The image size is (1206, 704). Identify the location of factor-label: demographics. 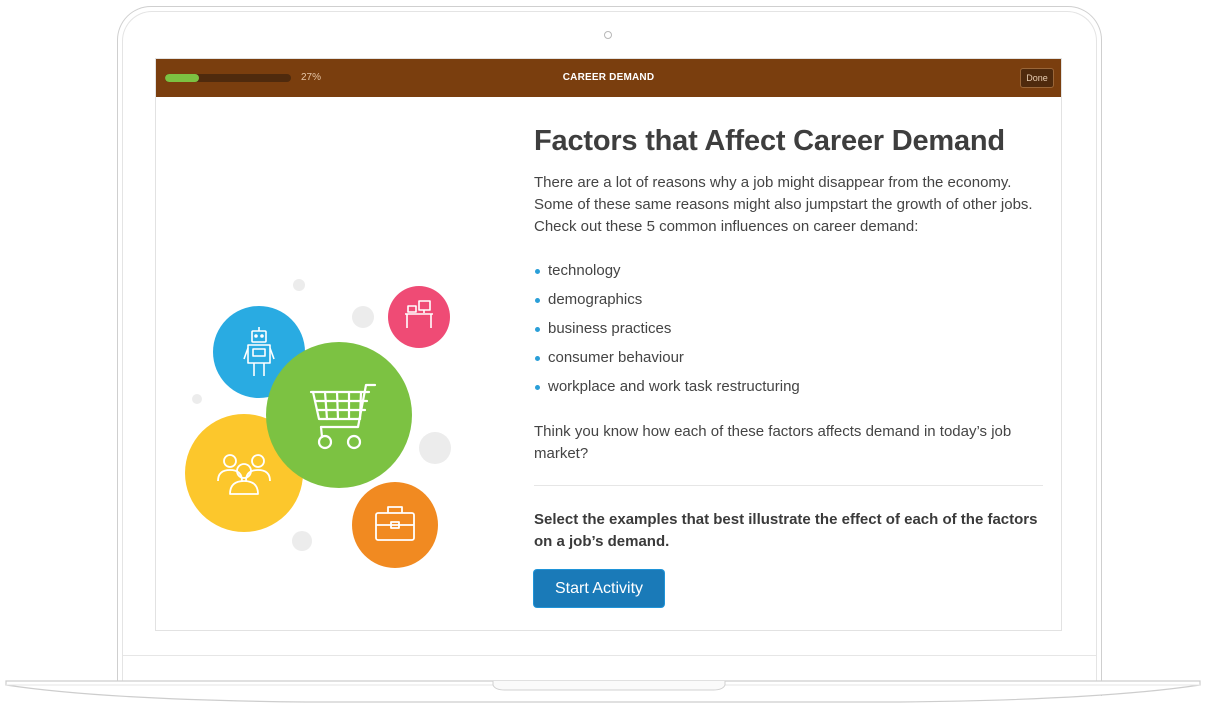
(595, 299).